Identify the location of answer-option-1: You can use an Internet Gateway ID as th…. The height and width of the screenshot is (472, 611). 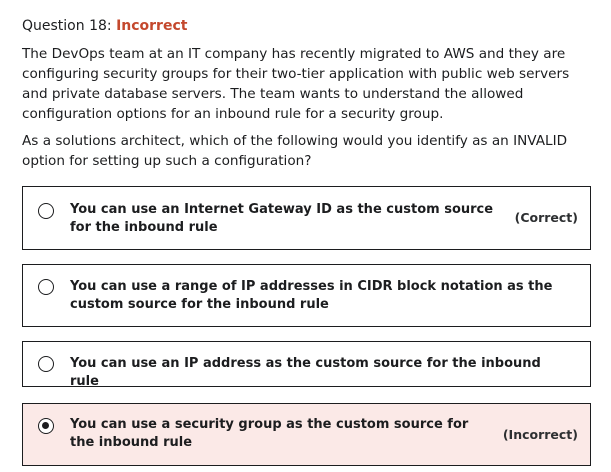
(306, 218).